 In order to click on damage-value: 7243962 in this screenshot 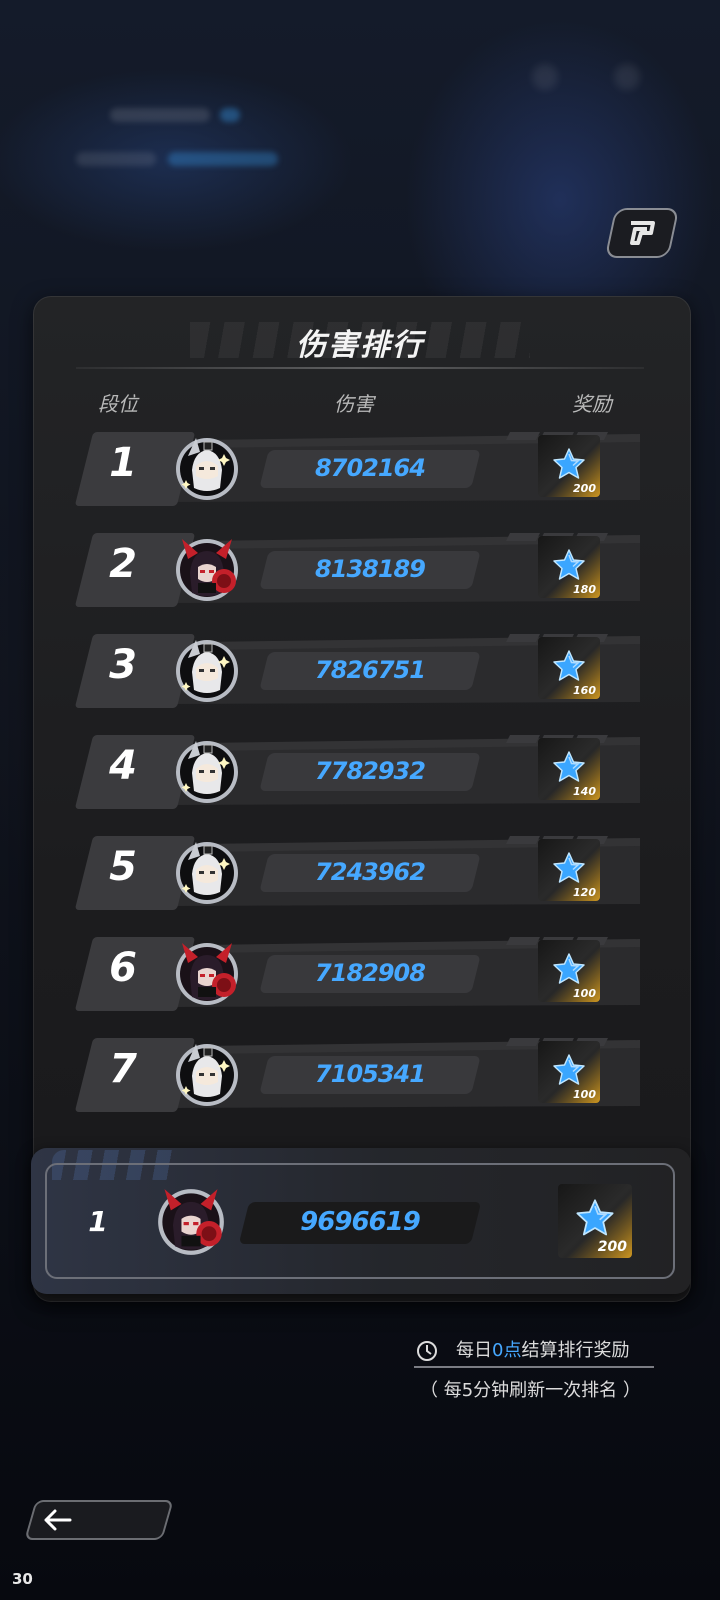, I will do `click(370, 872)`.